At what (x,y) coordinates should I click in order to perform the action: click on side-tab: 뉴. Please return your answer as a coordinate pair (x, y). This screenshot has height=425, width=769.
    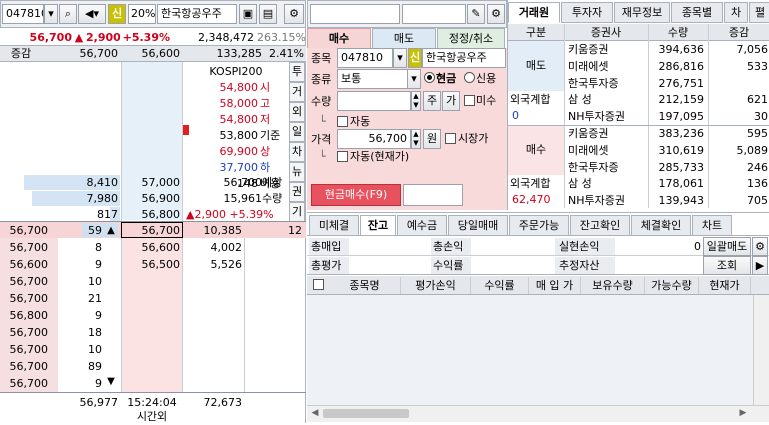
    Looking at the image, I should click on (297, 172).